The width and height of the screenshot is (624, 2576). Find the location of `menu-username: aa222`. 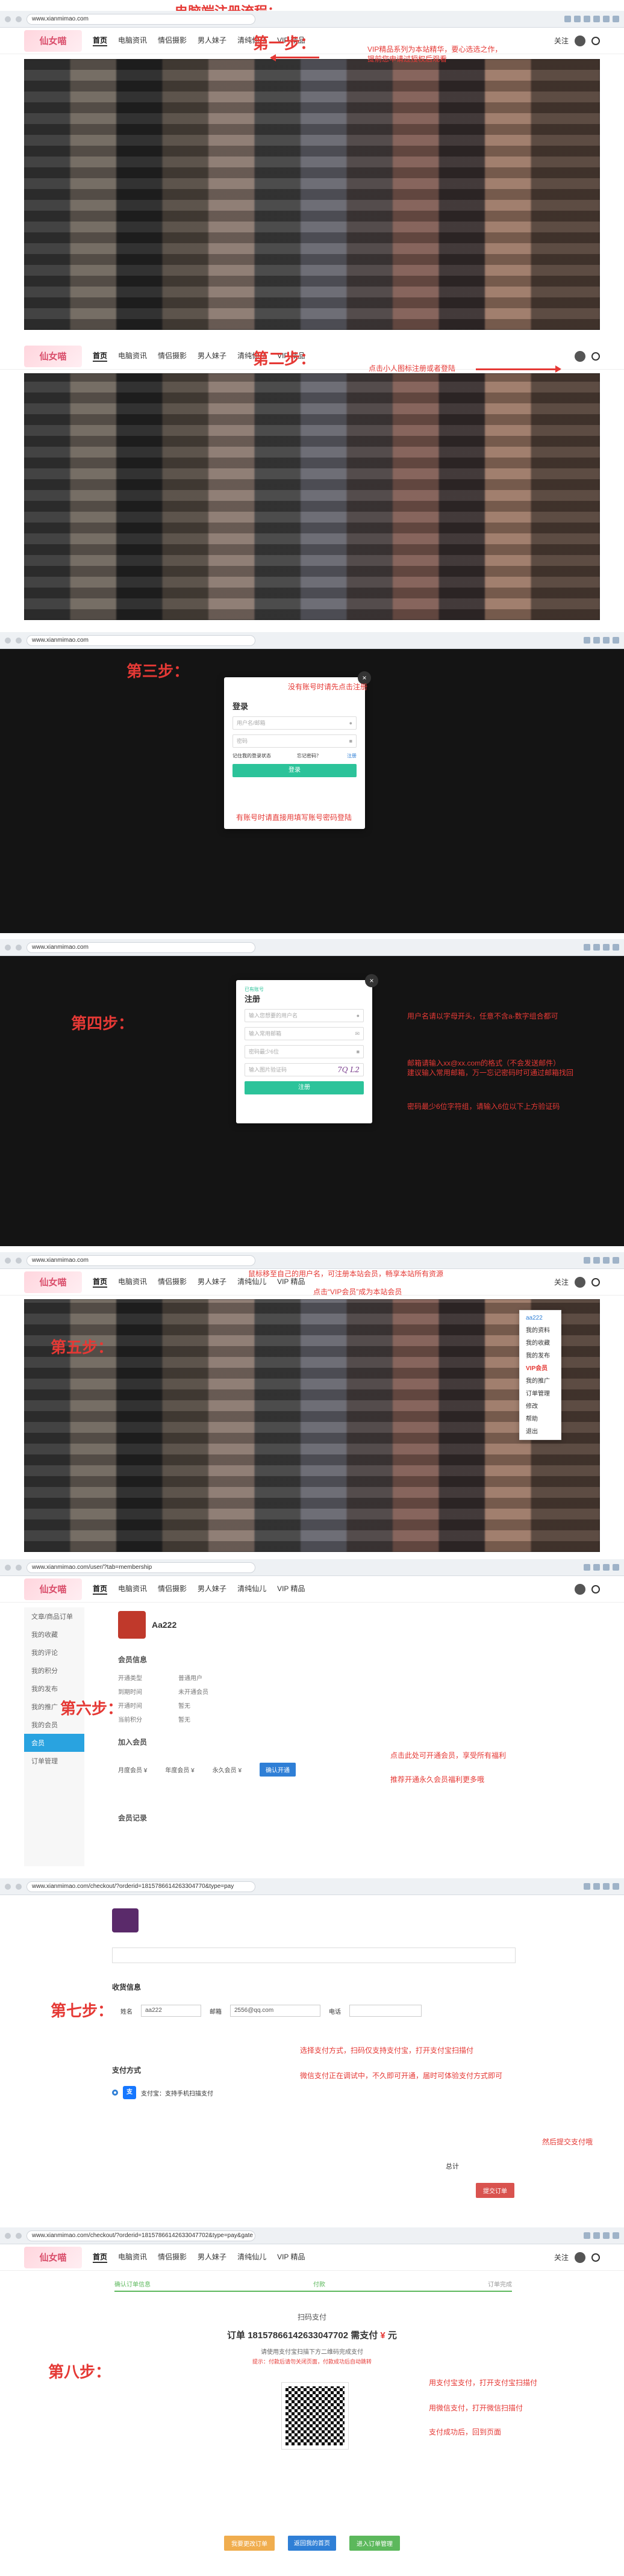

menu-username: aa222 is located at coordinates (541, 1318).